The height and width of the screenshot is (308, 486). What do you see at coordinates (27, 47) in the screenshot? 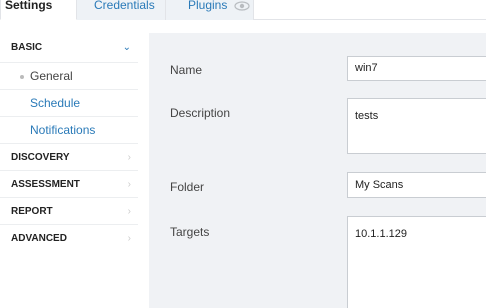
I see `sidebar-section-basic-label: BASIC` at bounding box center [27, 47].